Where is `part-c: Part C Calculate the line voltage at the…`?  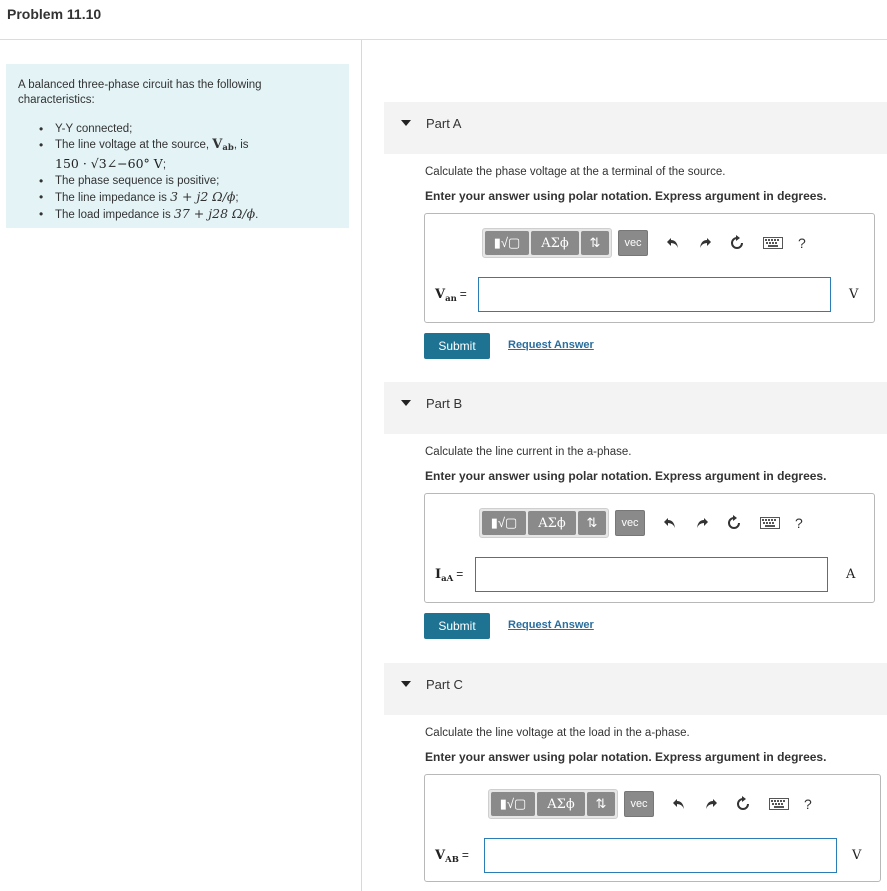 part-c: Part C Calculate the line voltage at the… is located at coordinates (635, 777).